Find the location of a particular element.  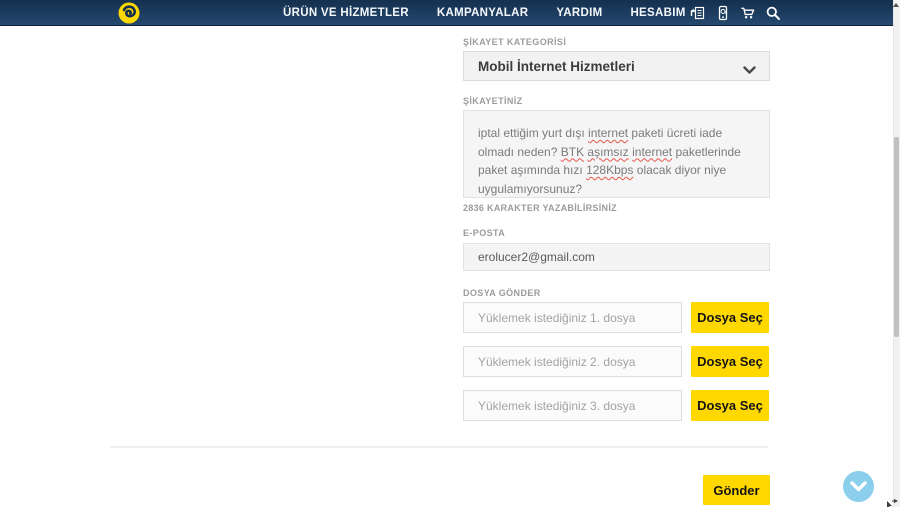

search-icon is located at coordinates (773, 13).